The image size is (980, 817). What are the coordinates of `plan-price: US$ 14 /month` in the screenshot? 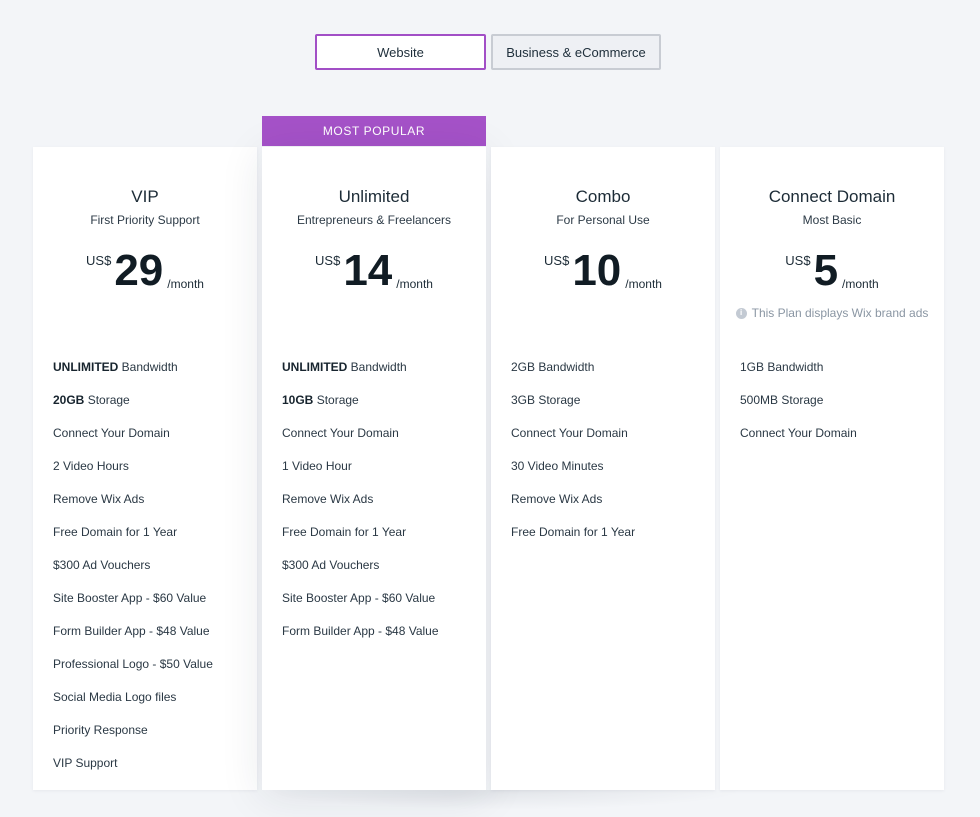 It's located at (374, 271).